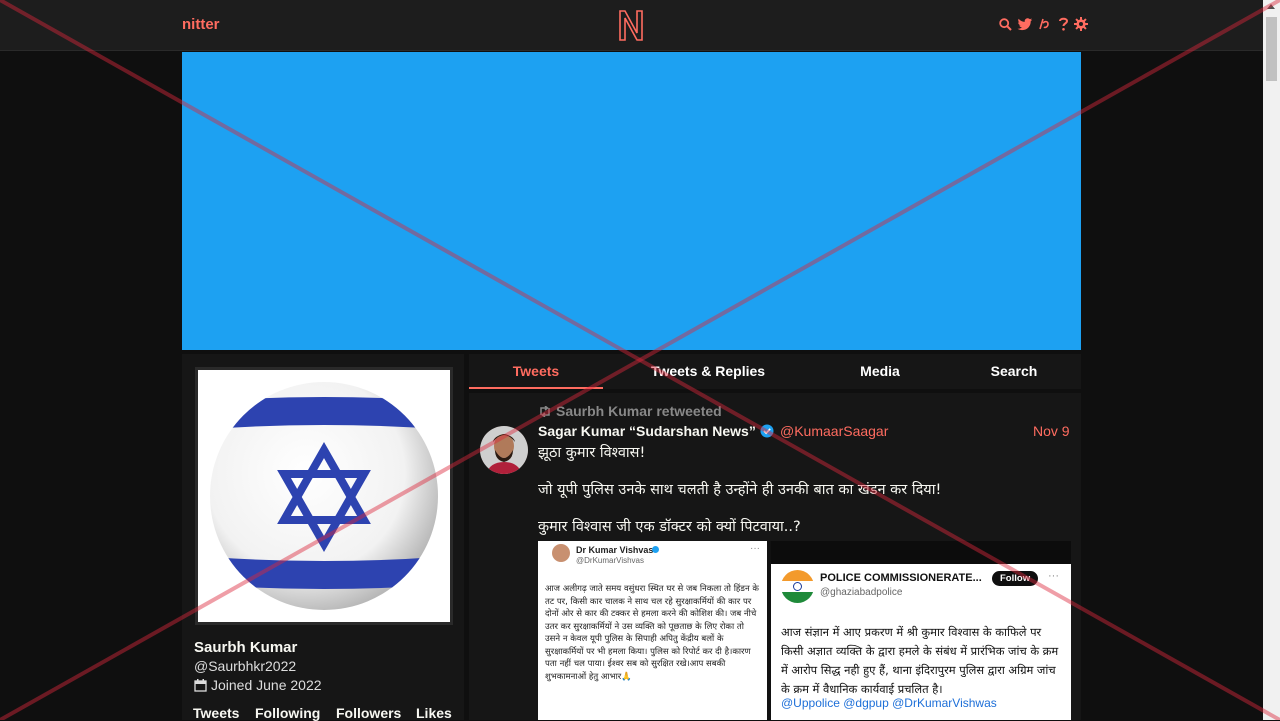 This screenshot has height=721, width=1280. What do you see at coordinates (376, 713) in the screenshot?
I see `stat-followers: Followers` at bounding box center [376, 713].